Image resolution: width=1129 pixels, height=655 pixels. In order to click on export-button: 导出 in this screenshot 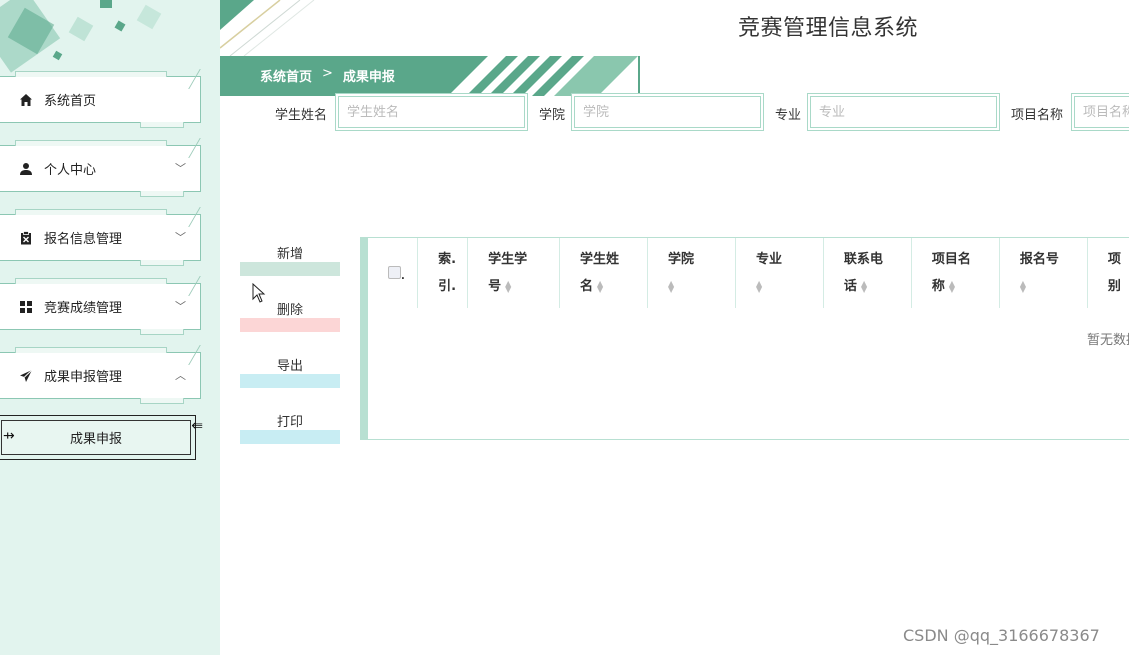, I will do `click(290, 370)`.